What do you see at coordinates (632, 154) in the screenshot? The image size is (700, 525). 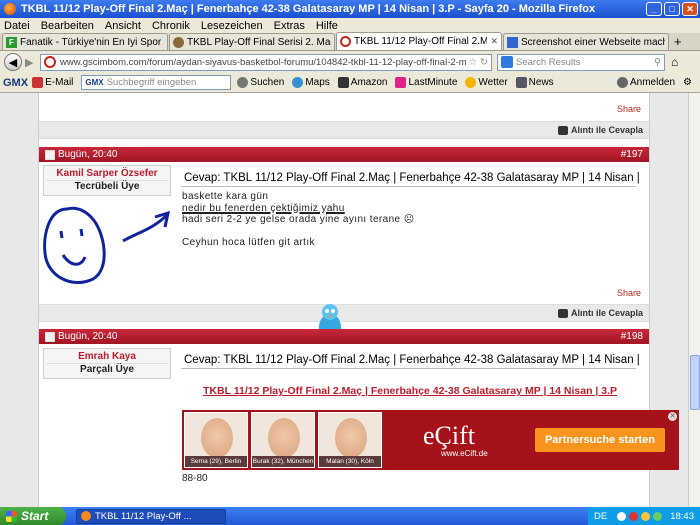 I see `post-number: #197` at bounding box center [632, 154].